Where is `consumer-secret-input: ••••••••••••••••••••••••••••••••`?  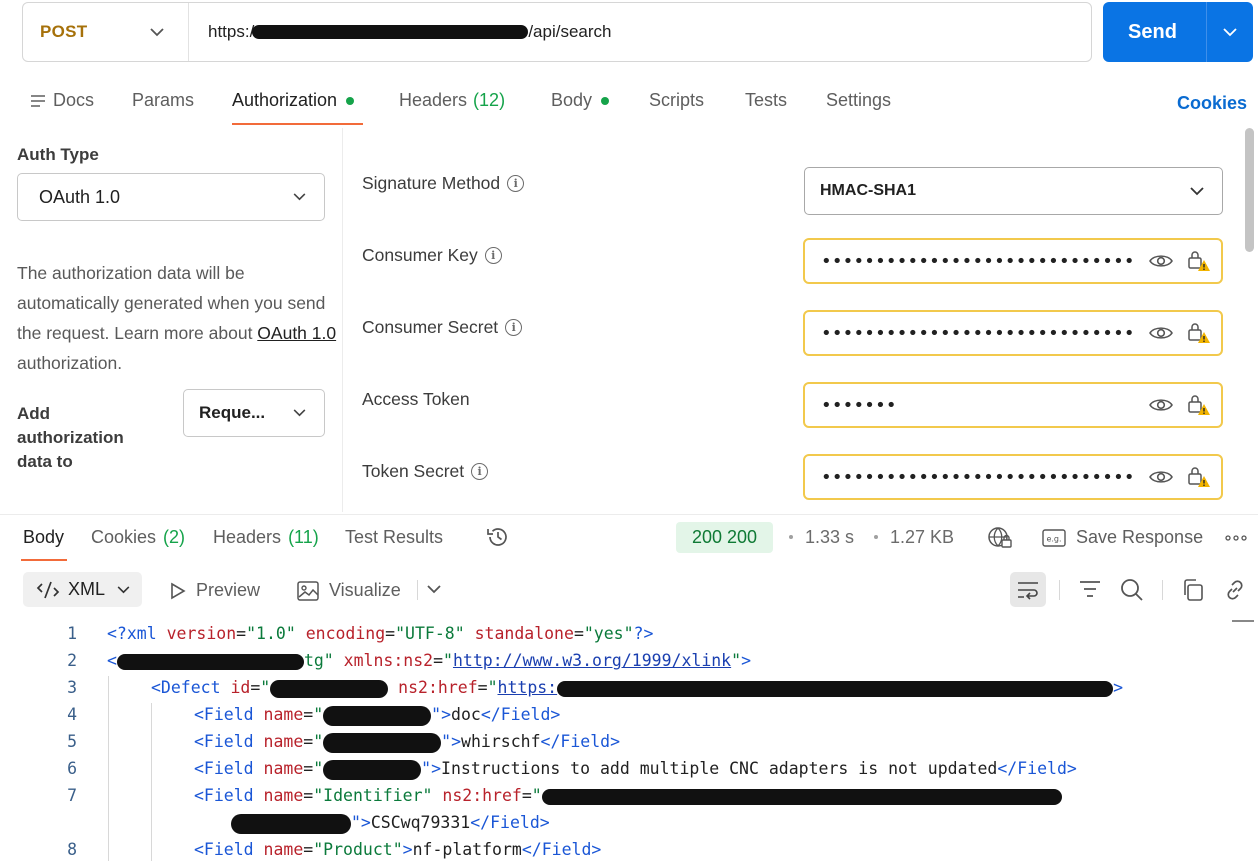
consumer-secret-input: •••••••••••••••••••••••••••••••• is located at coordinates (1013, 333).